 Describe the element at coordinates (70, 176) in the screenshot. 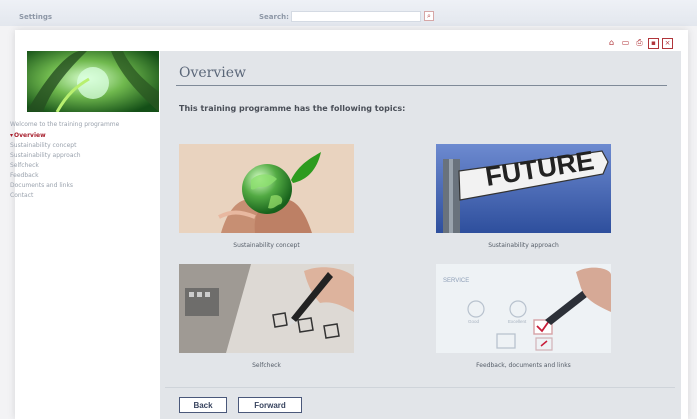

I see `sidebar-item-feedback: Feedback` at that location.